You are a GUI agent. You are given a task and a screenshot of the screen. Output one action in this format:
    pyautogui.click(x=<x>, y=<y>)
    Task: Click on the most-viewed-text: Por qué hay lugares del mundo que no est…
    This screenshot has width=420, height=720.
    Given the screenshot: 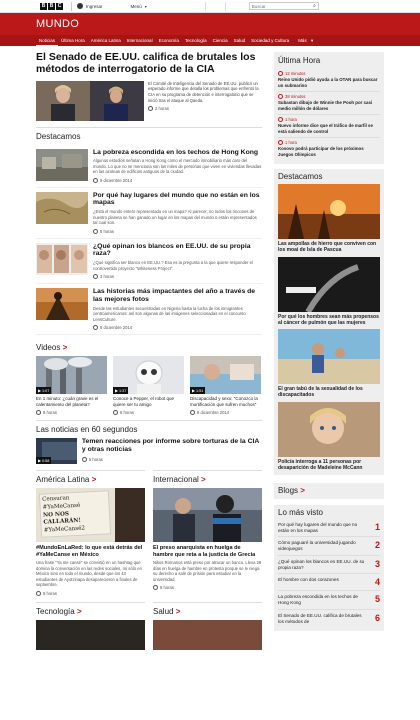 What is the action you would take?
    pyautogui.click(x=322, y=527)
    